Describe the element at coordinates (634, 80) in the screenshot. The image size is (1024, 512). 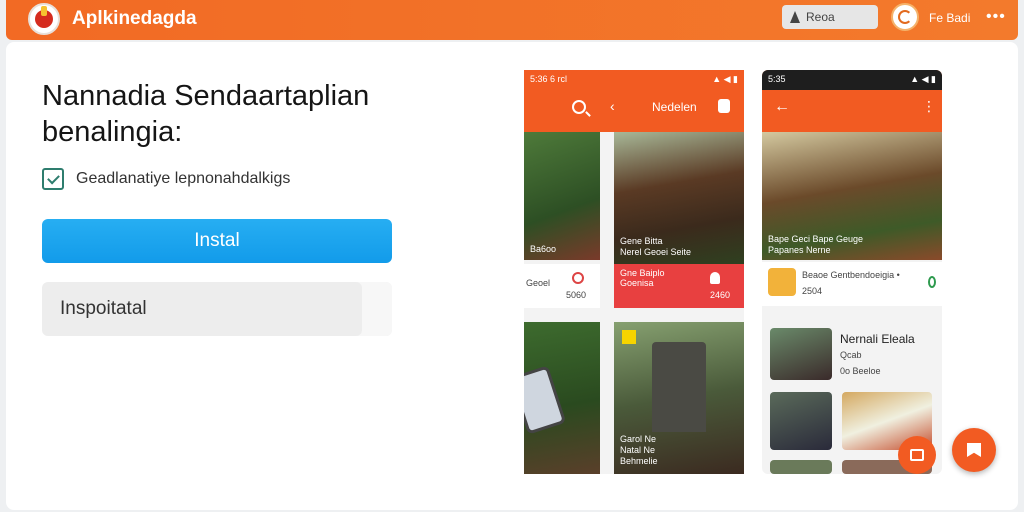
I see `phone1-statusbar: 5:36 6 rcl ▲ ◀ ▮` at that location.